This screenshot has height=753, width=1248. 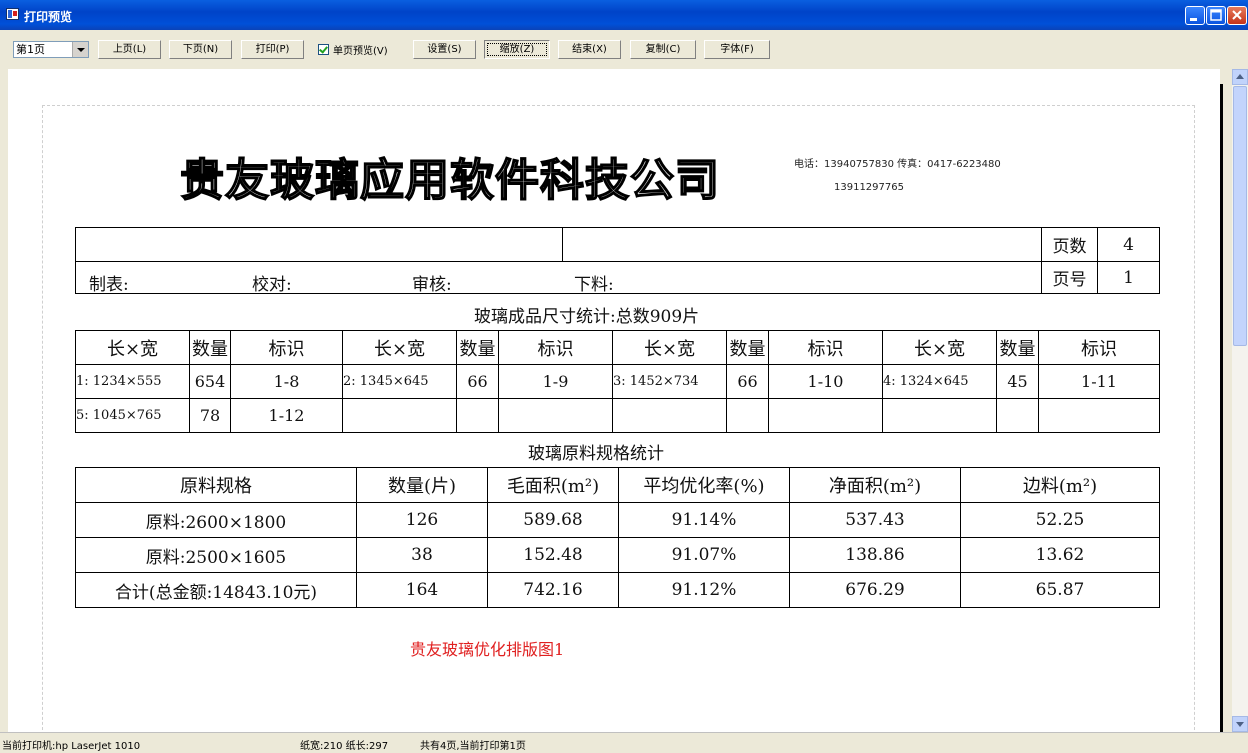 I want to click on size-cell: 1-9, so click(x=555, y=381).